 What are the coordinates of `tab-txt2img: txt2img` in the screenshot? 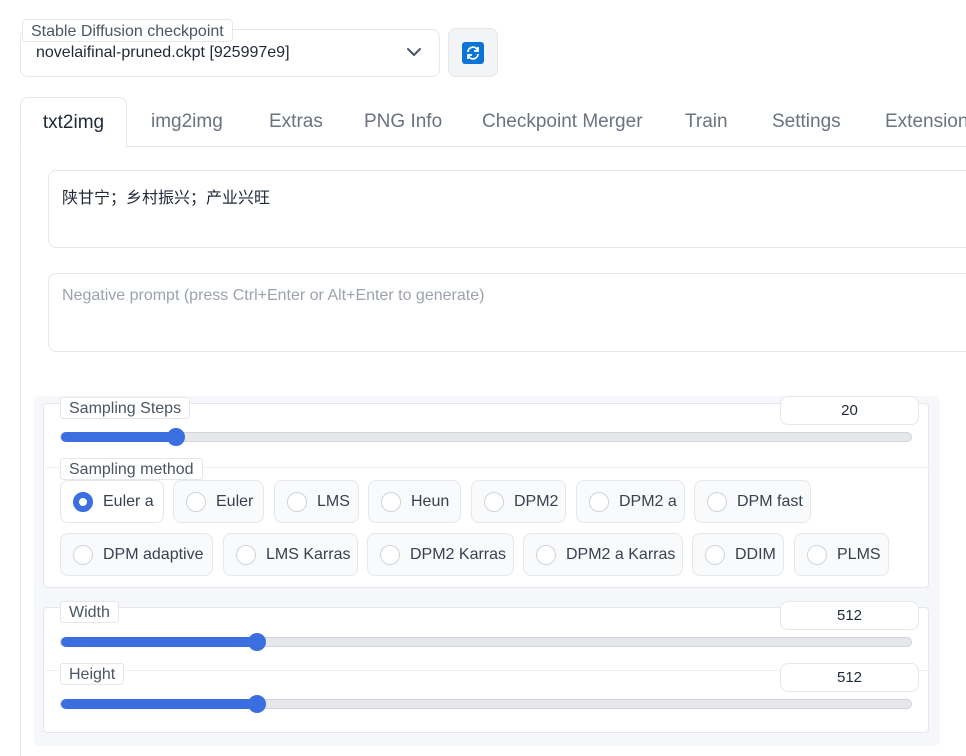 It's located at (73, 122).